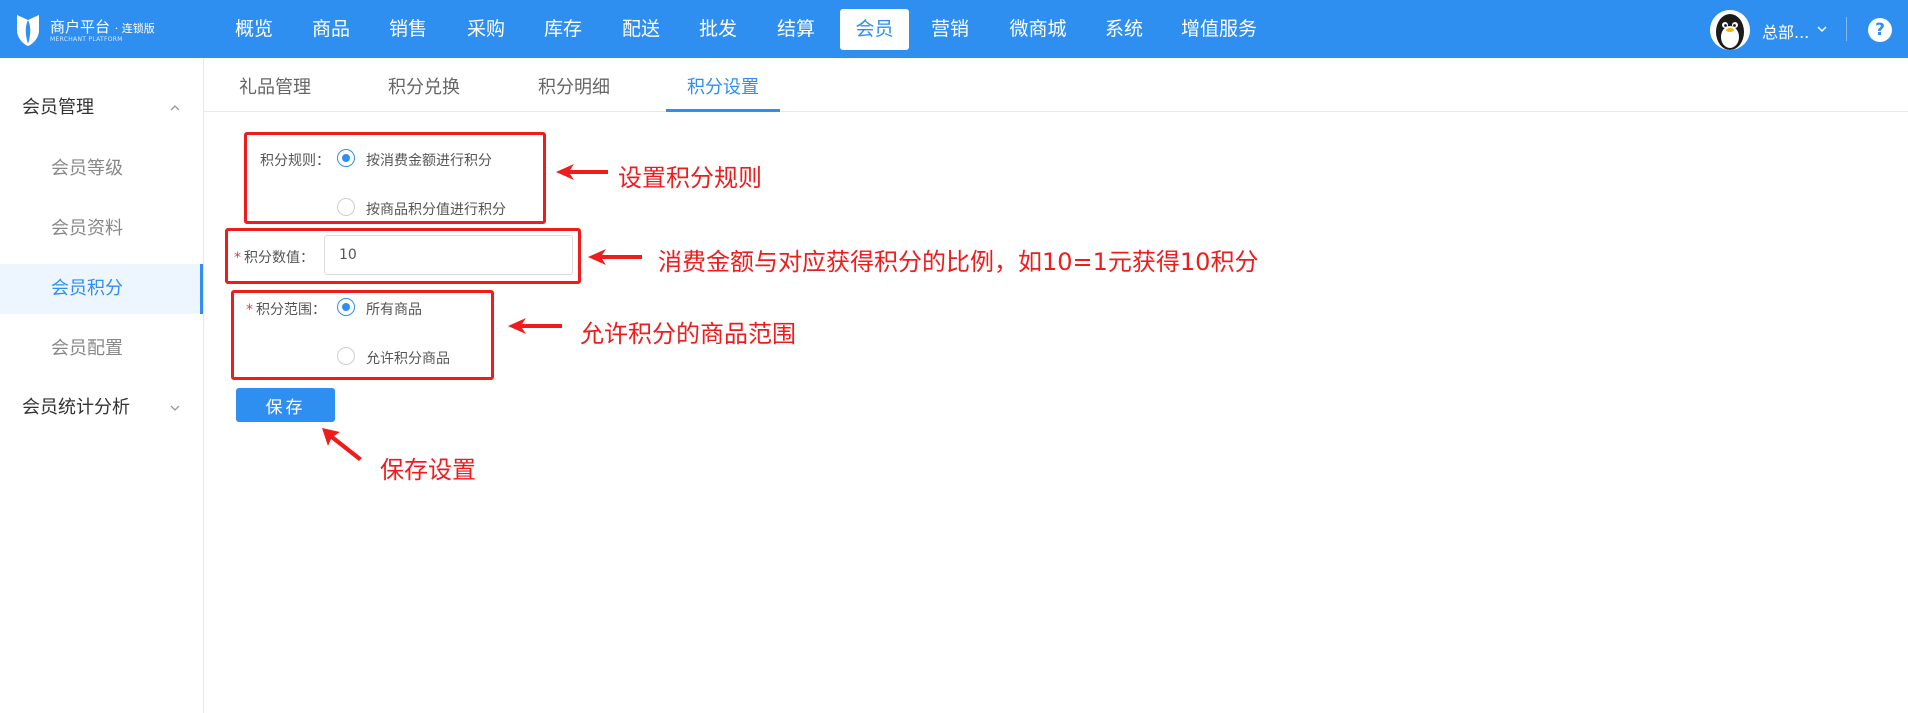 Image resolution: width=1908 pixels, height=713 pixels. I want to click on sub-tabs: 礼品管理 积分兑换 积分明细 积分设置, so click(1056, 85).